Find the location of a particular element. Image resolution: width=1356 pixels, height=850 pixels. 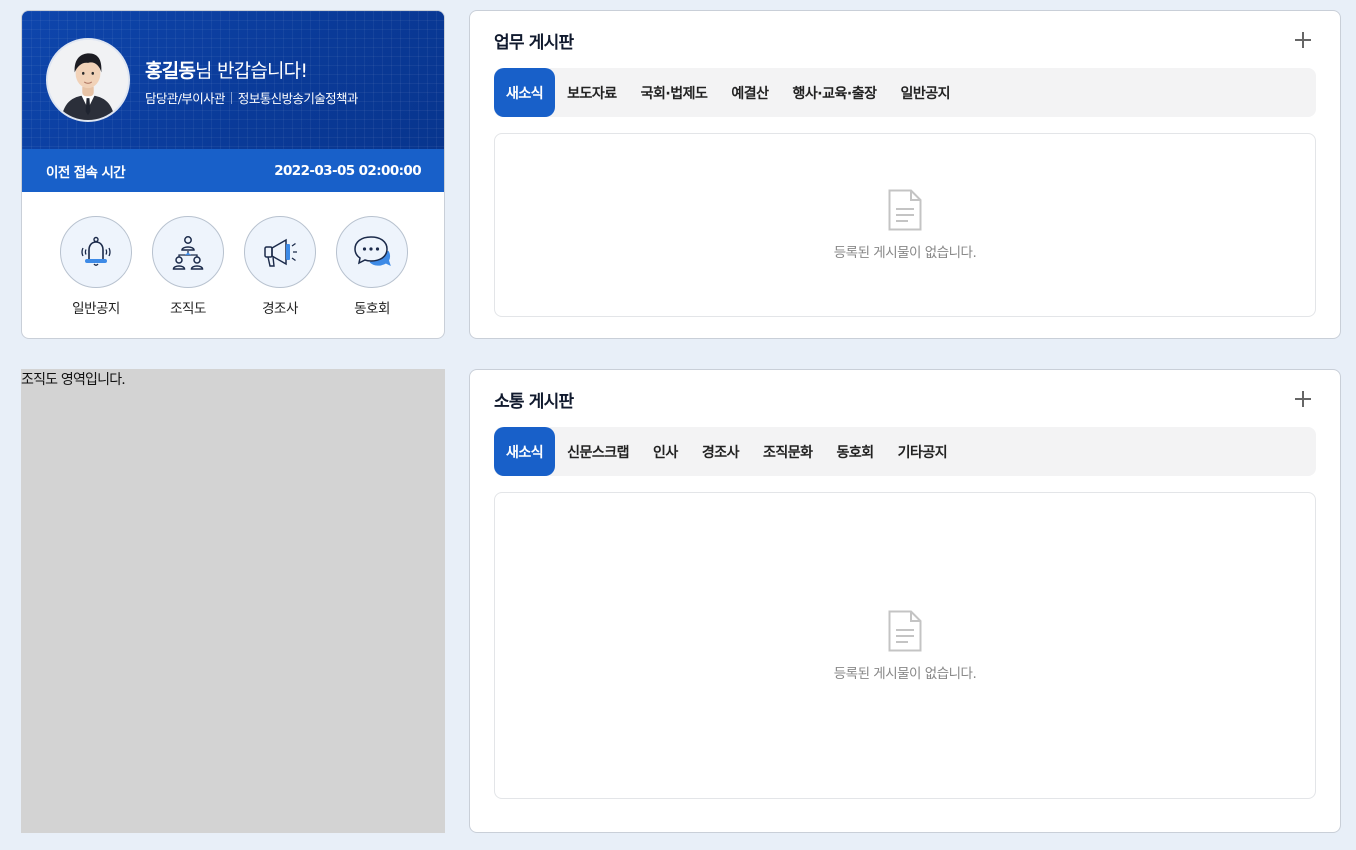

last-login-label: 이전 접속 시간 is located at coordinates (86, 172).